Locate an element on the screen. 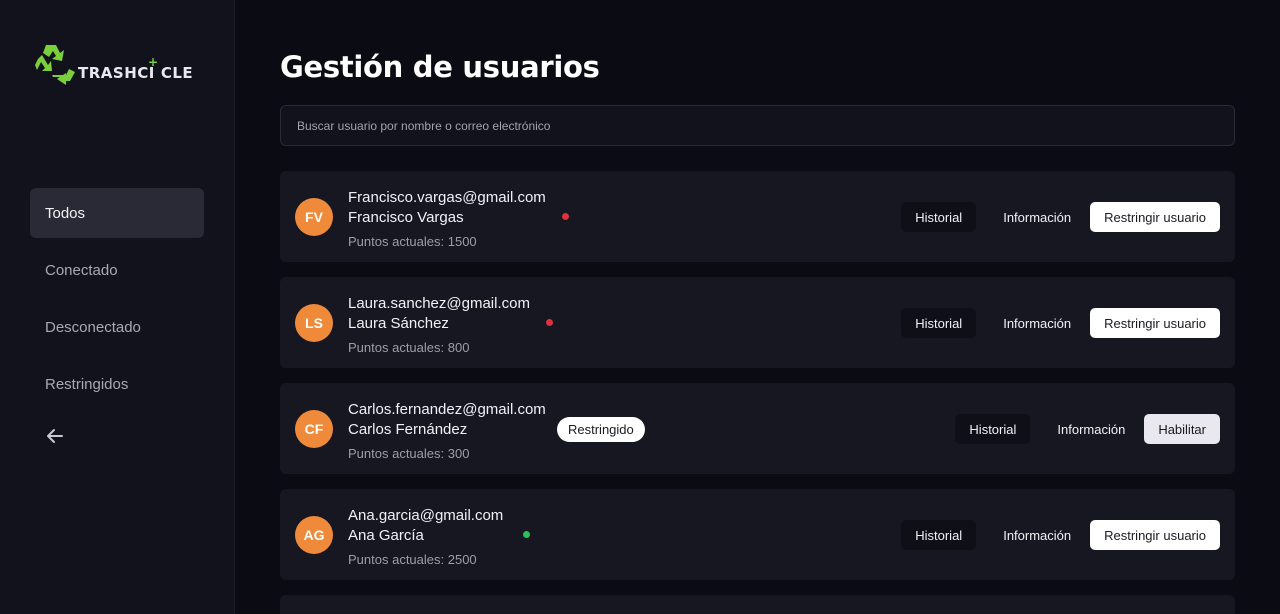  user-email: Carlos.fernandez@gmail.com is located at coordinates (447, 409).